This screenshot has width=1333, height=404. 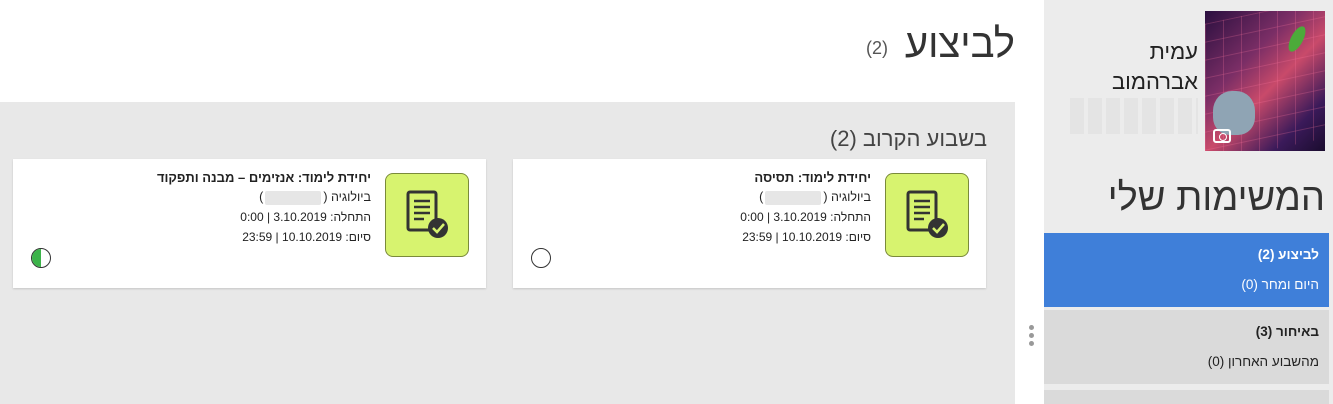 I want to click on sidebar-item-late: באיחור (3) מהשבוע האחרון (0), so click(x=1186, y=347).